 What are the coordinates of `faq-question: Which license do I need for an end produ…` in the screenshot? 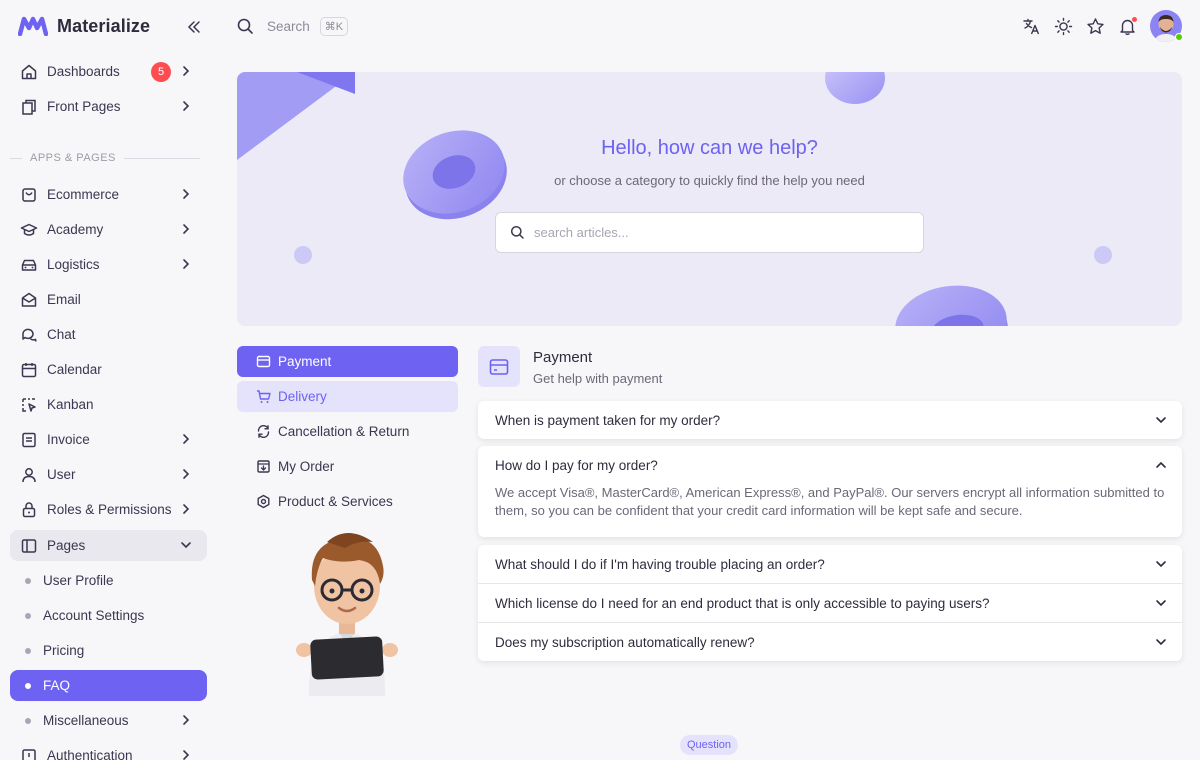 It's located at (830, 603).